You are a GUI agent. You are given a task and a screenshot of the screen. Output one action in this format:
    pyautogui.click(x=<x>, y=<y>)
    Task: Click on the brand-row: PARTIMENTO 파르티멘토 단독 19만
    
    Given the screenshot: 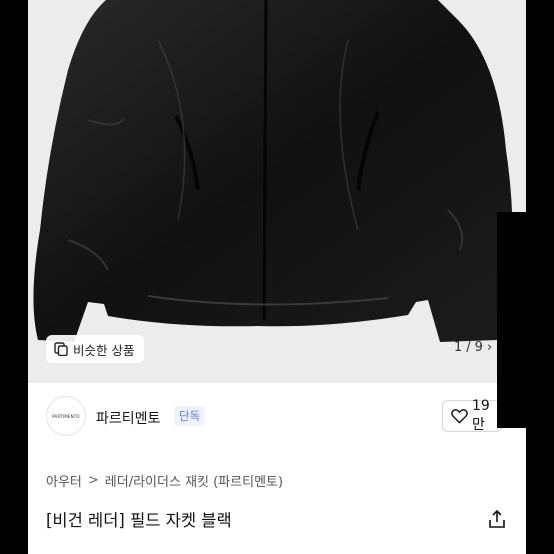 What is the action you would take?
    pyautogui.click(x=277, y=417)
    